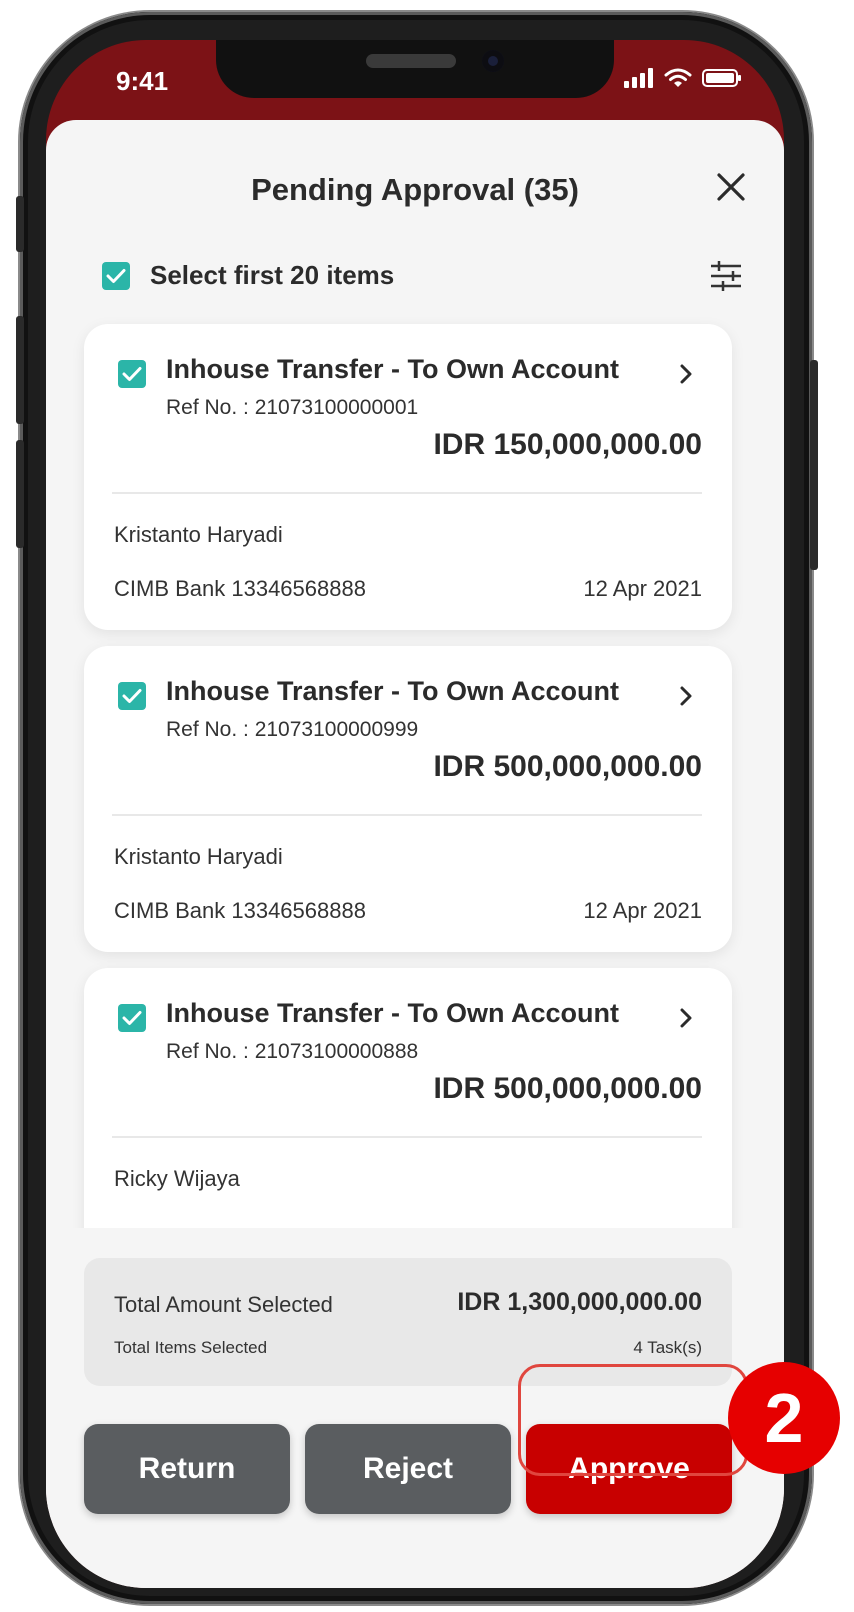 The width and height of the screenshot is (854, 1612). Describe the element at coordinates (20, 370) in the screenshot. I see `volume-up-button` at that location.